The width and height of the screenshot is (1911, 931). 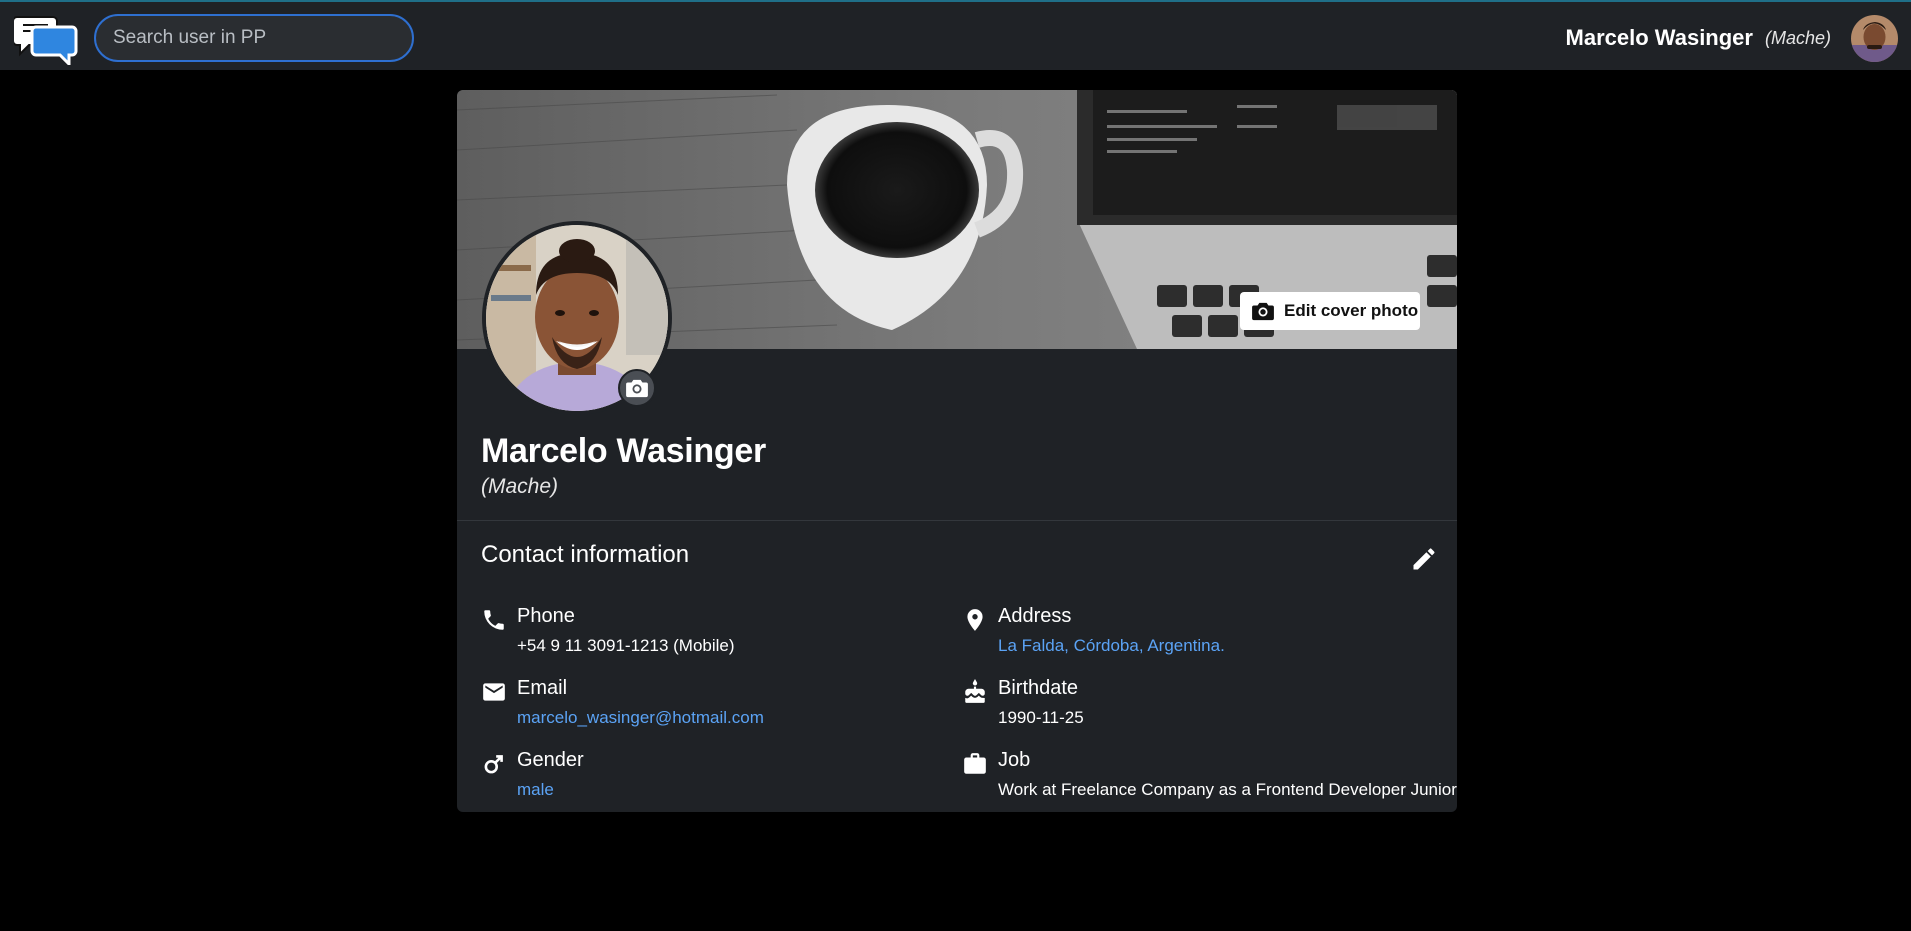 What do you see at coordinates (1111, 646) in the screenshot?
I see `address-link: La Falda, Córdoba, Argentina.` at bounding box center [1111, 646].